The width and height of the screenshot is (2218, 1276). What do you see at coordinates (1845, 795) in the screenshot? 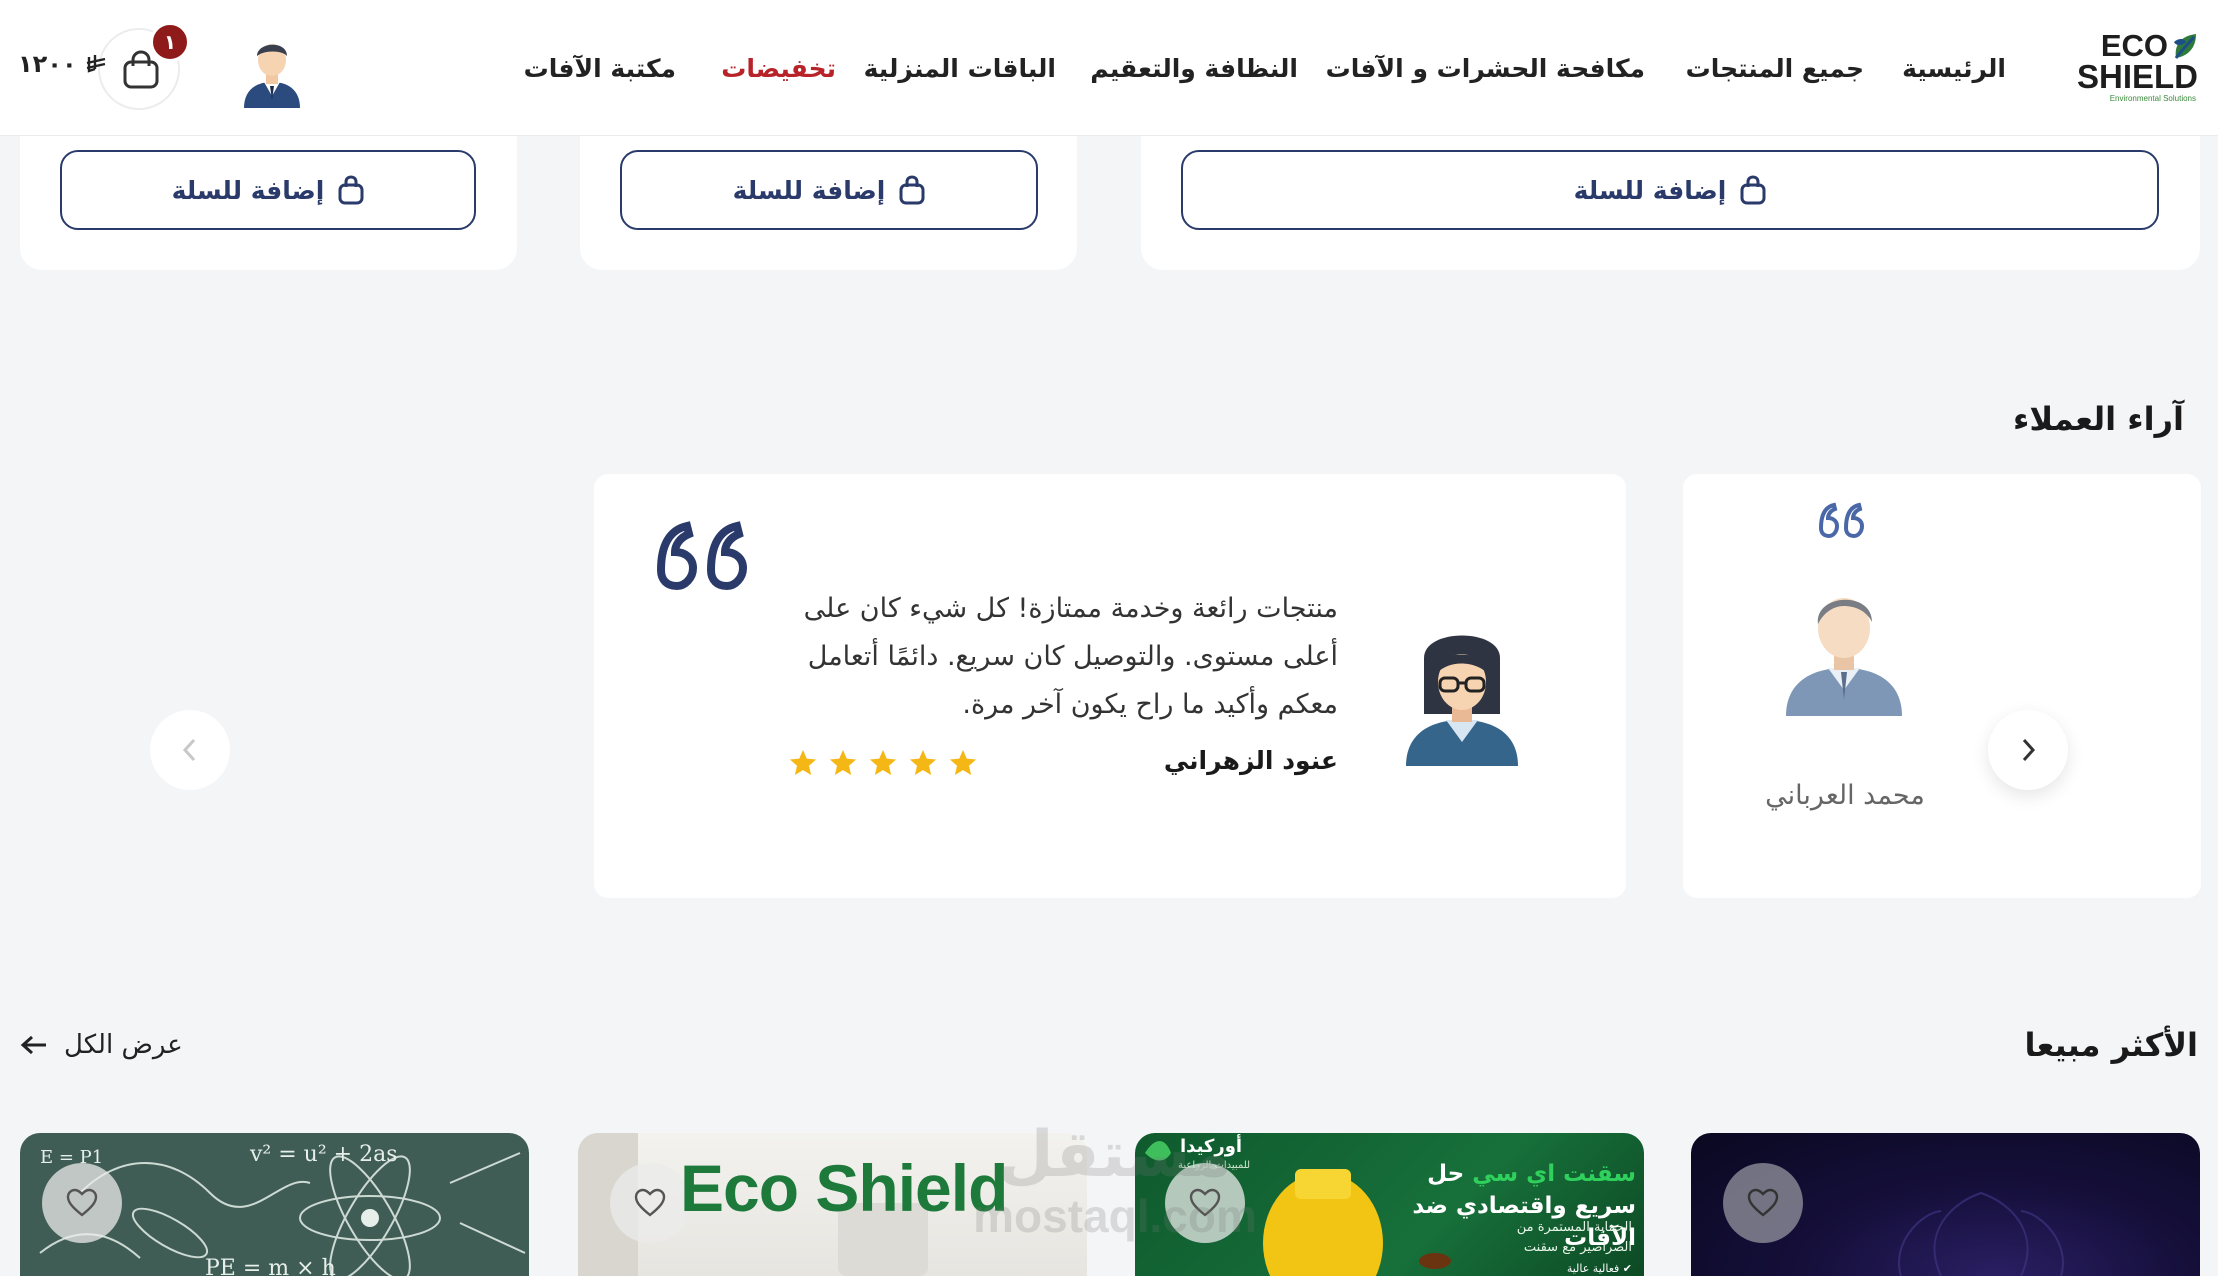
I see `side-reviewer-name: محمد العرباني` at bounding box center [1845, 795].